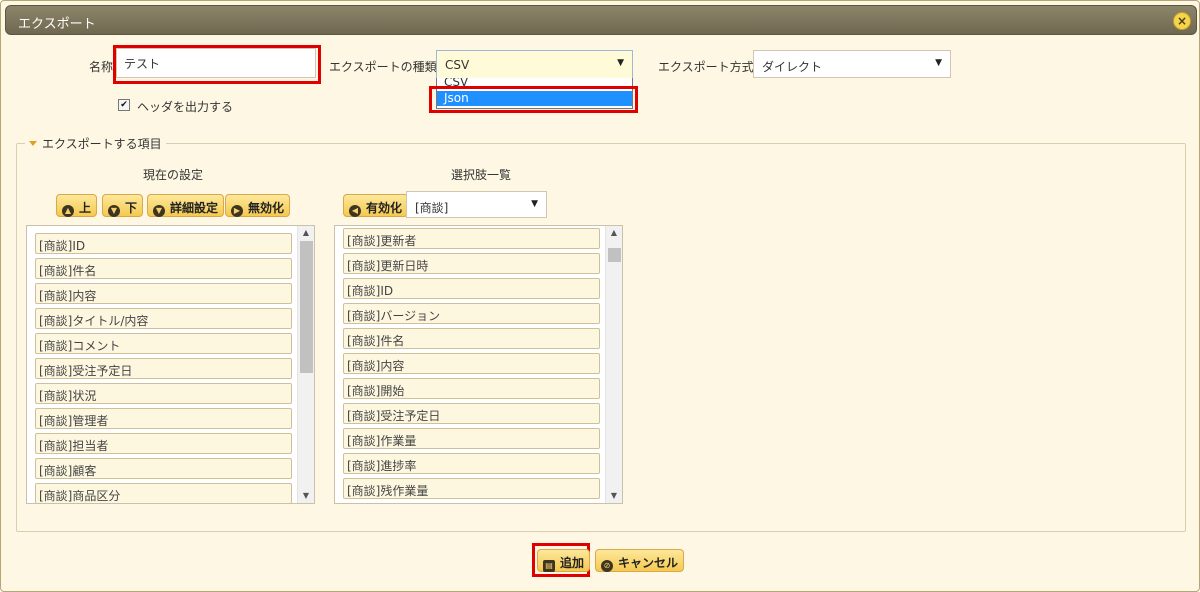  What do you see at coordinates (476, 204) in the screenshot?
I see `category-select: [商談] ▼` at bounding box center [476, 204].